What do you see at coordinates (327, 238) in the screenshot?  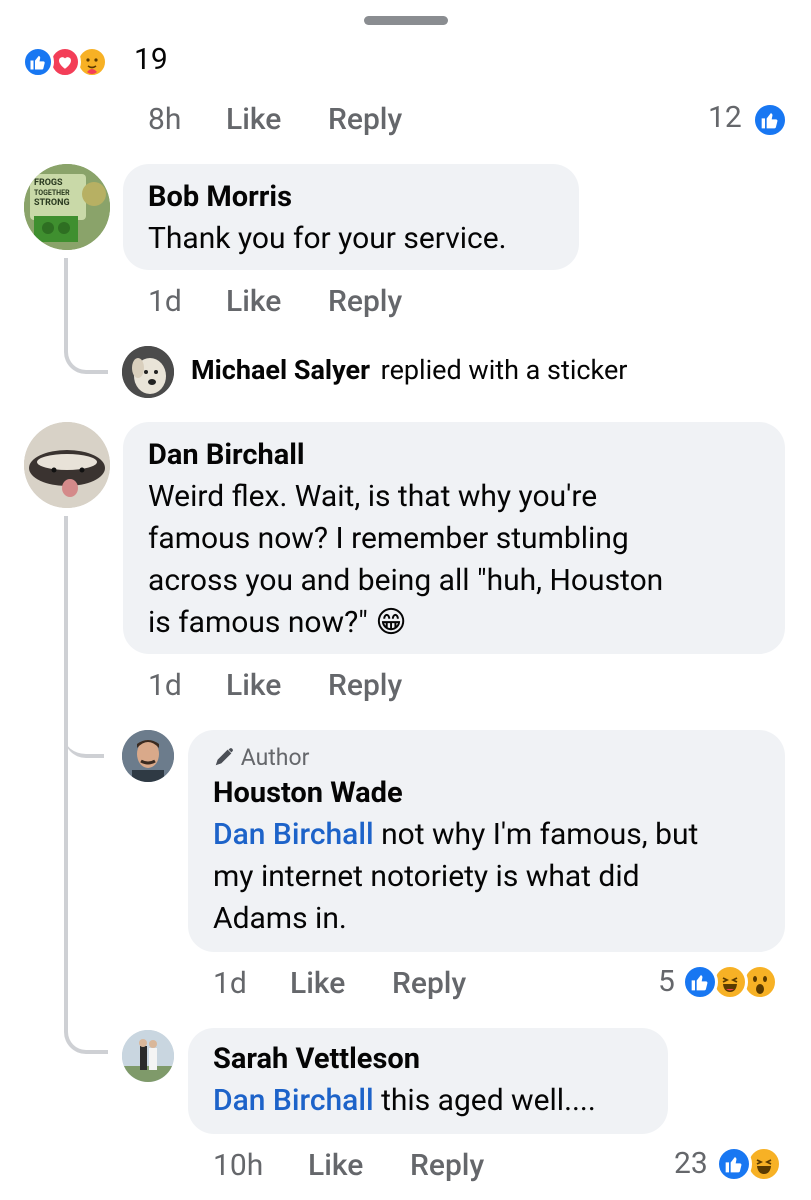 I see `comment-text: Thank you for your service.` at bounding box center [327, 238].